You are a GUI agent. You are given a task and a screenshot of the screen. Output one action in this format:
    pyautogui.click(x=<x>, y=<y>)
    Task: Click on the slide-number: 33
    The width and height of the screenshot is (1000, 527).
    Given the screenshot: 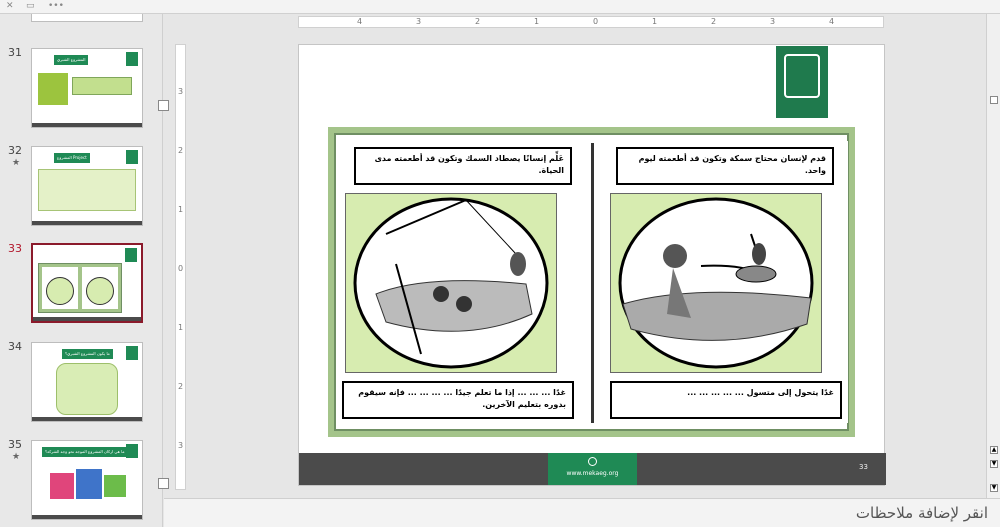 What is the action you would take?
    pyautogui.click(x=15, y=248)
    